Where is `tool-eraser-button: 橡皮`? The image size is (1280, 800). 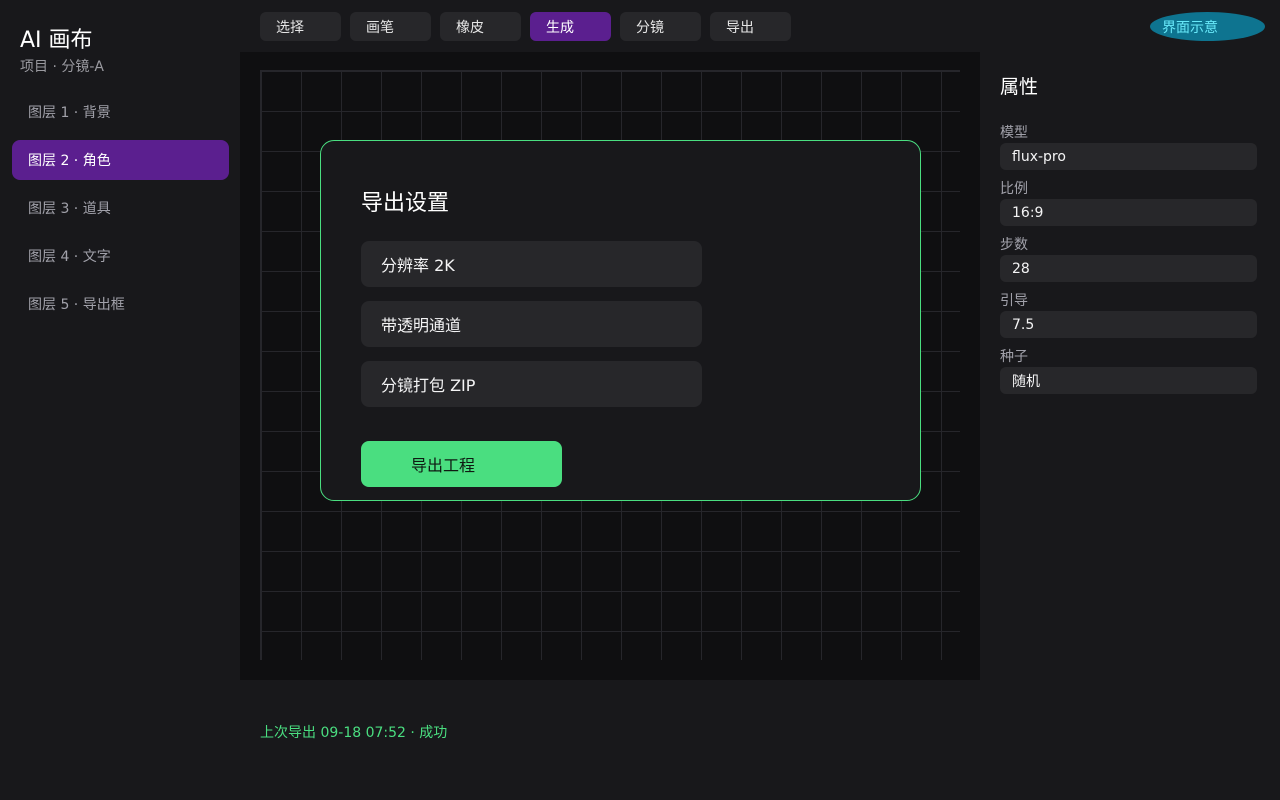
tool-eraser-button: 橡皮 is located at coordinates (480, 26).